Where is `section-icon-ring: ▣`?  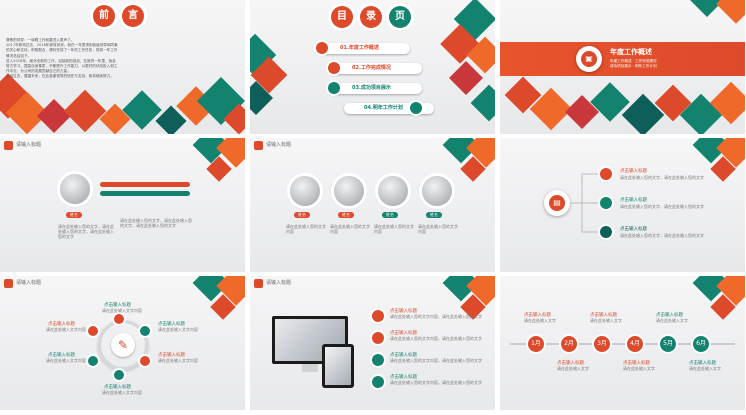 section-icon-ring: ▣ is located at coordinates (589, 59).